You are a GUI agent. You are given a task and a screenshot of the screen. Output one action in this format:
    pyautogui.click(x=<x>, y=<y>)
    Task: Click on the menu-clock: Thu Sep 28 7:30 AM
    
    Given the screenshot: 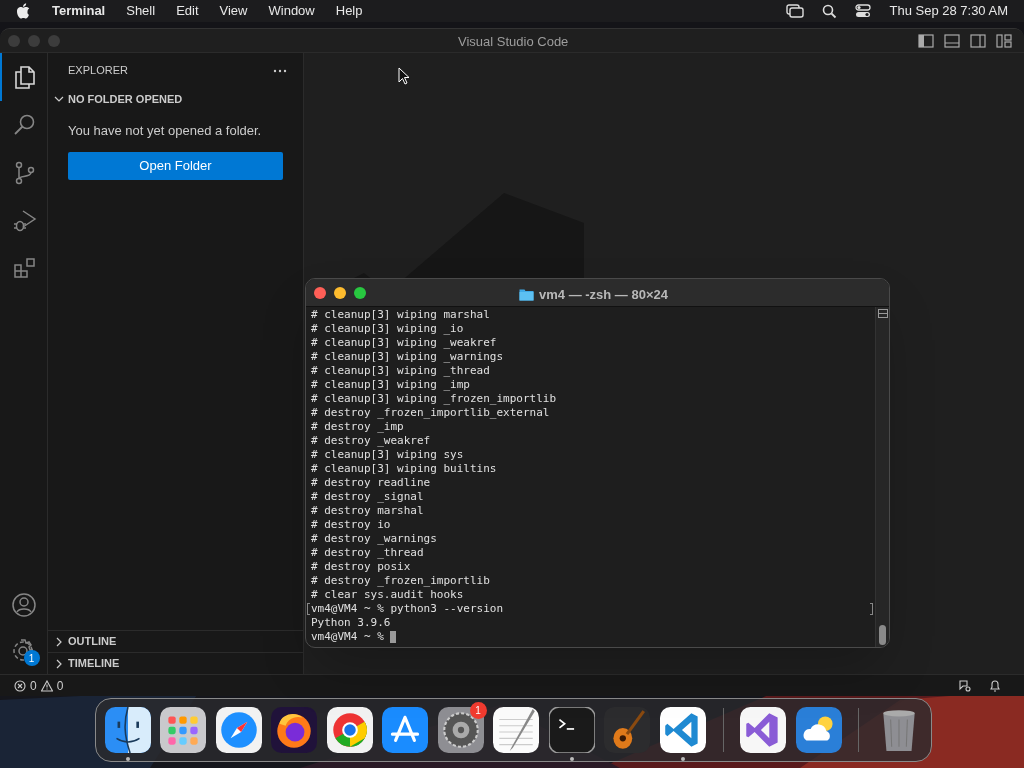 What is the action you would take?
    pyautogui.click(x=948, y=11)
    